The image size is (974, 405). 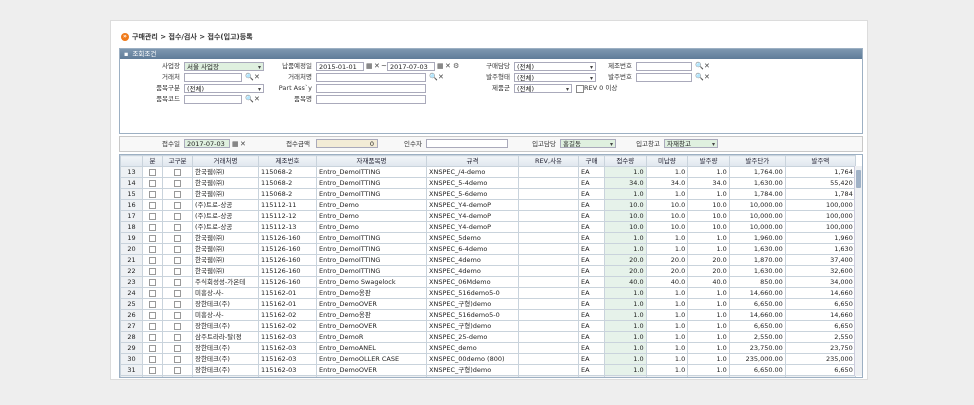 What do you see at coordinates (152, 161) in the screenshot?
I see `column-header: 분` at bounding box center [152, 161].